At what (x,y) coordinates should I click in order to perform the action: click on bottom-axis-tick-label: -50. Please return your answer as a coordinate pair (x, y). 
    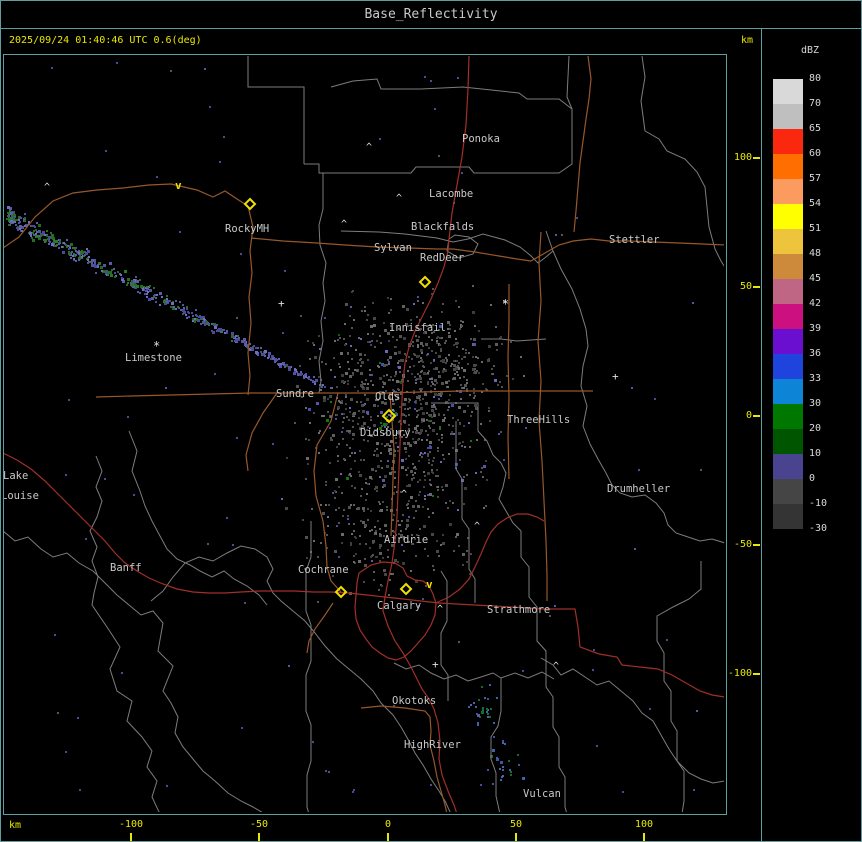
    Looking at the image, I should click on (259, 824).